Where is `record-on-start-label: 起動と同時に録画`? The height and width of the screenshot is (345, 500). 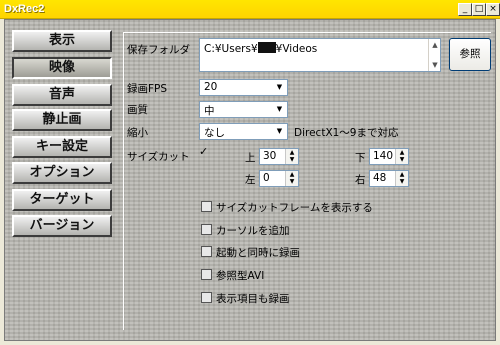
record-on-start-label: 起動と同時に録画 is located at coordinates (258, 253).